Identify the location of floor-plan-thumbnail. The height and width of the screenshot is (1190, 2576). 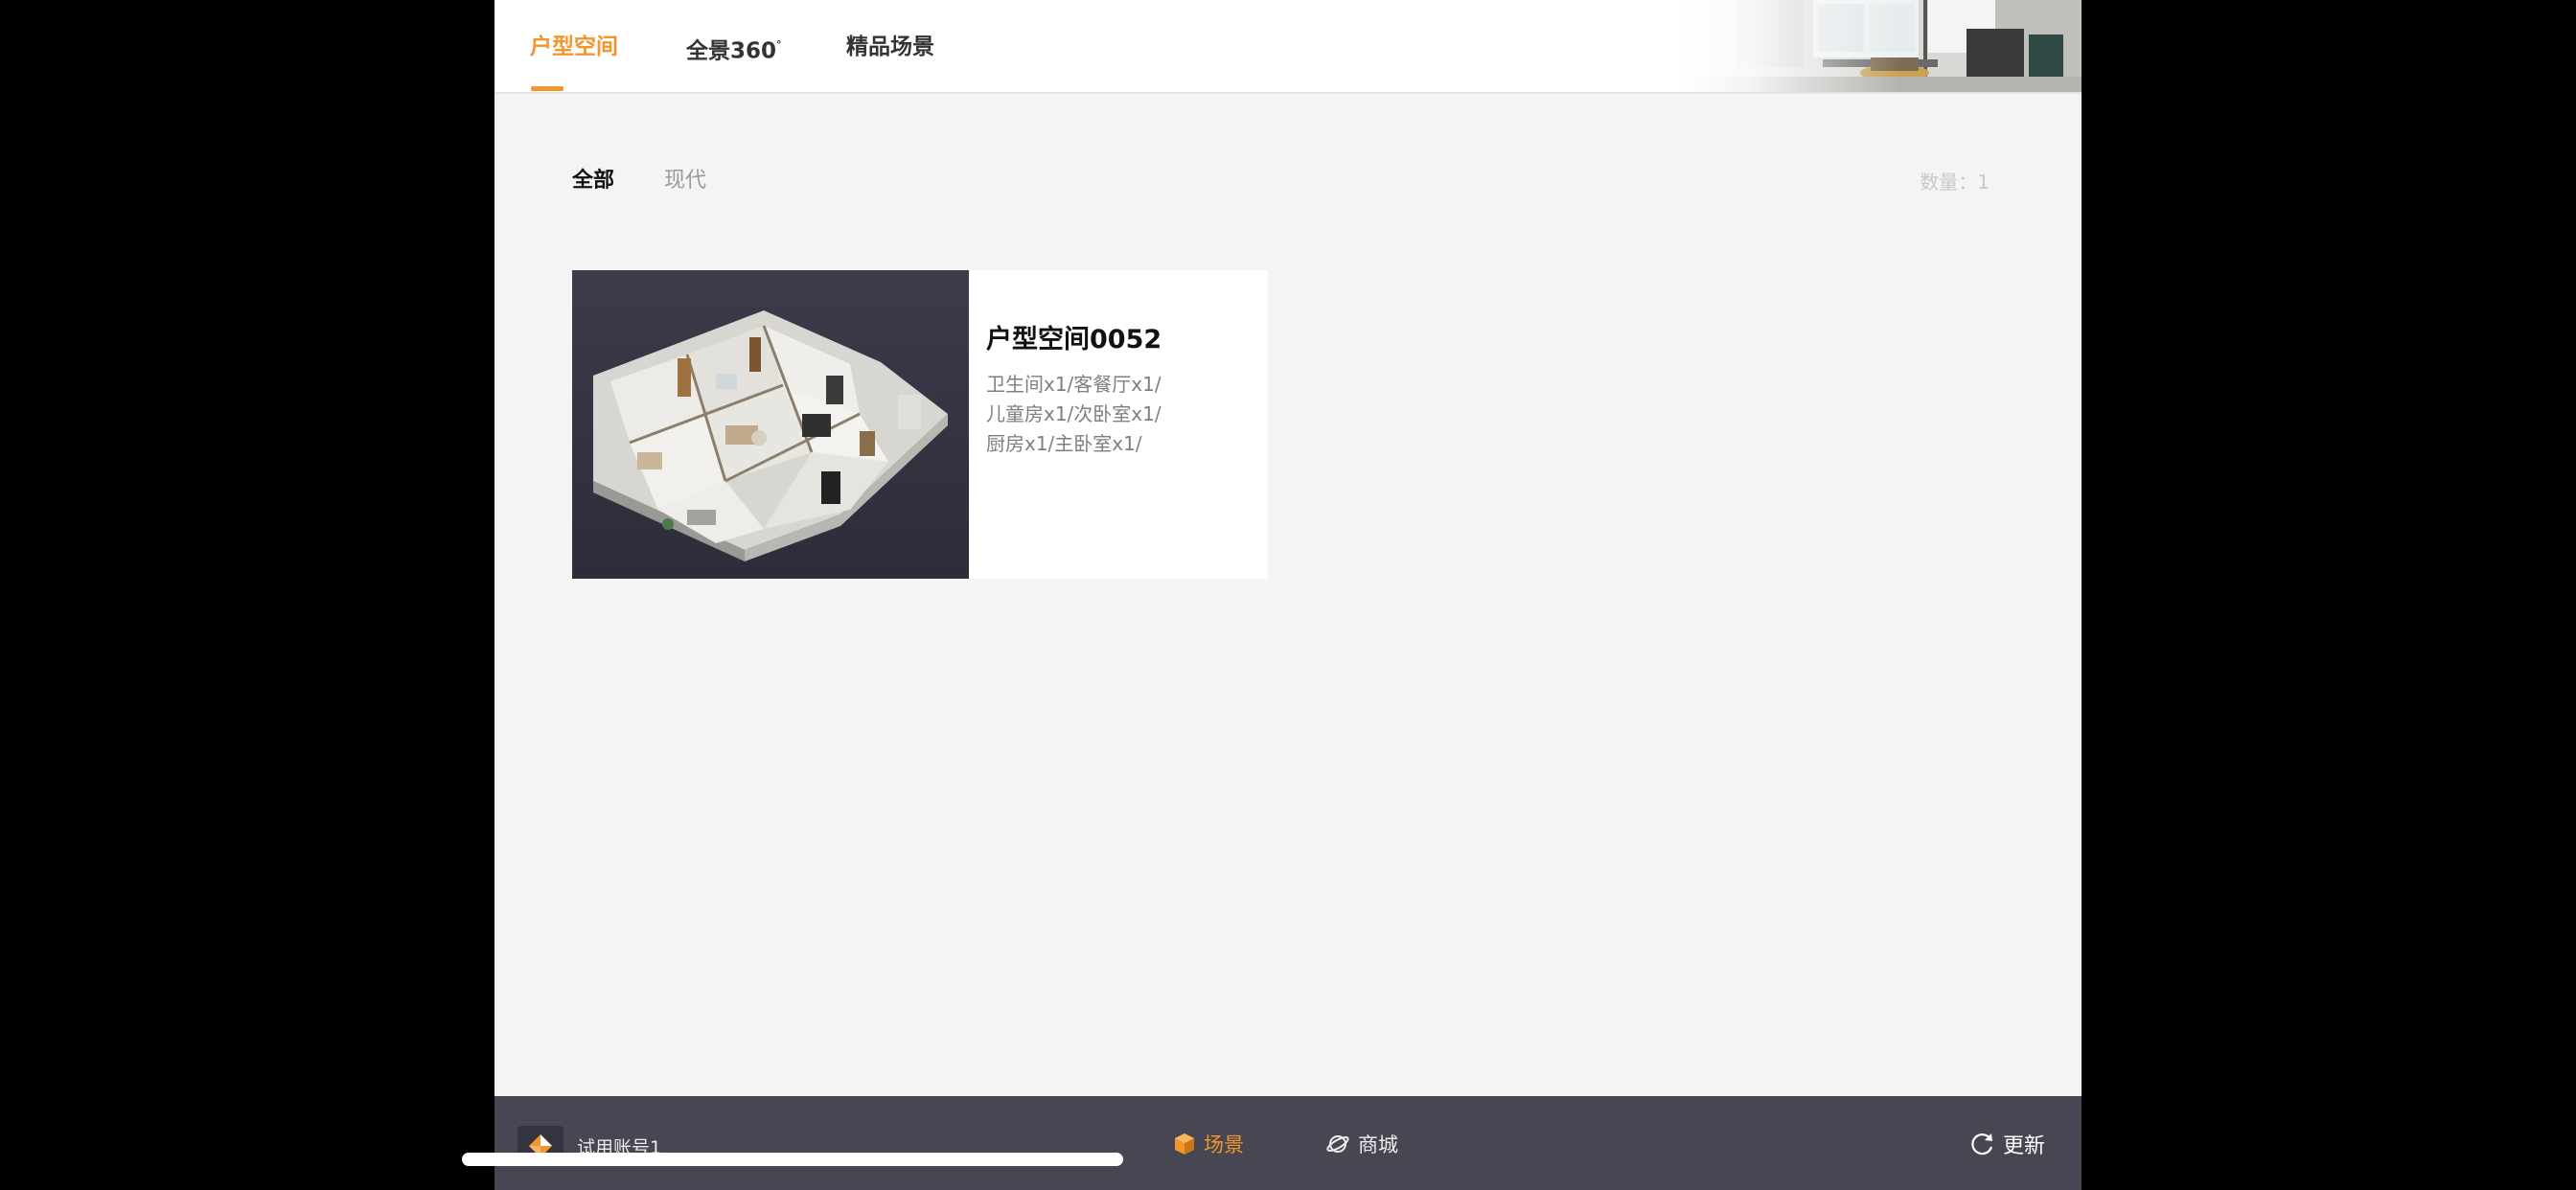
(770, 425).